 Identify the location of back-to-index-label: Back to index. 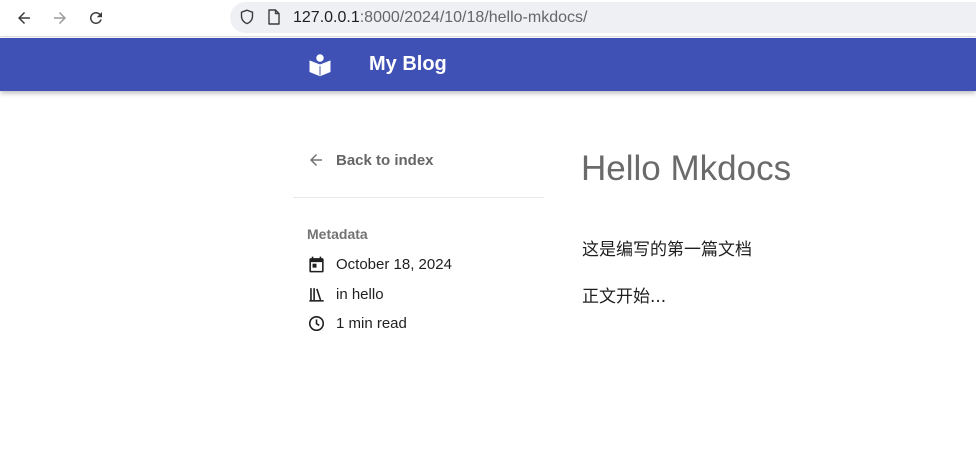
(385, 160).